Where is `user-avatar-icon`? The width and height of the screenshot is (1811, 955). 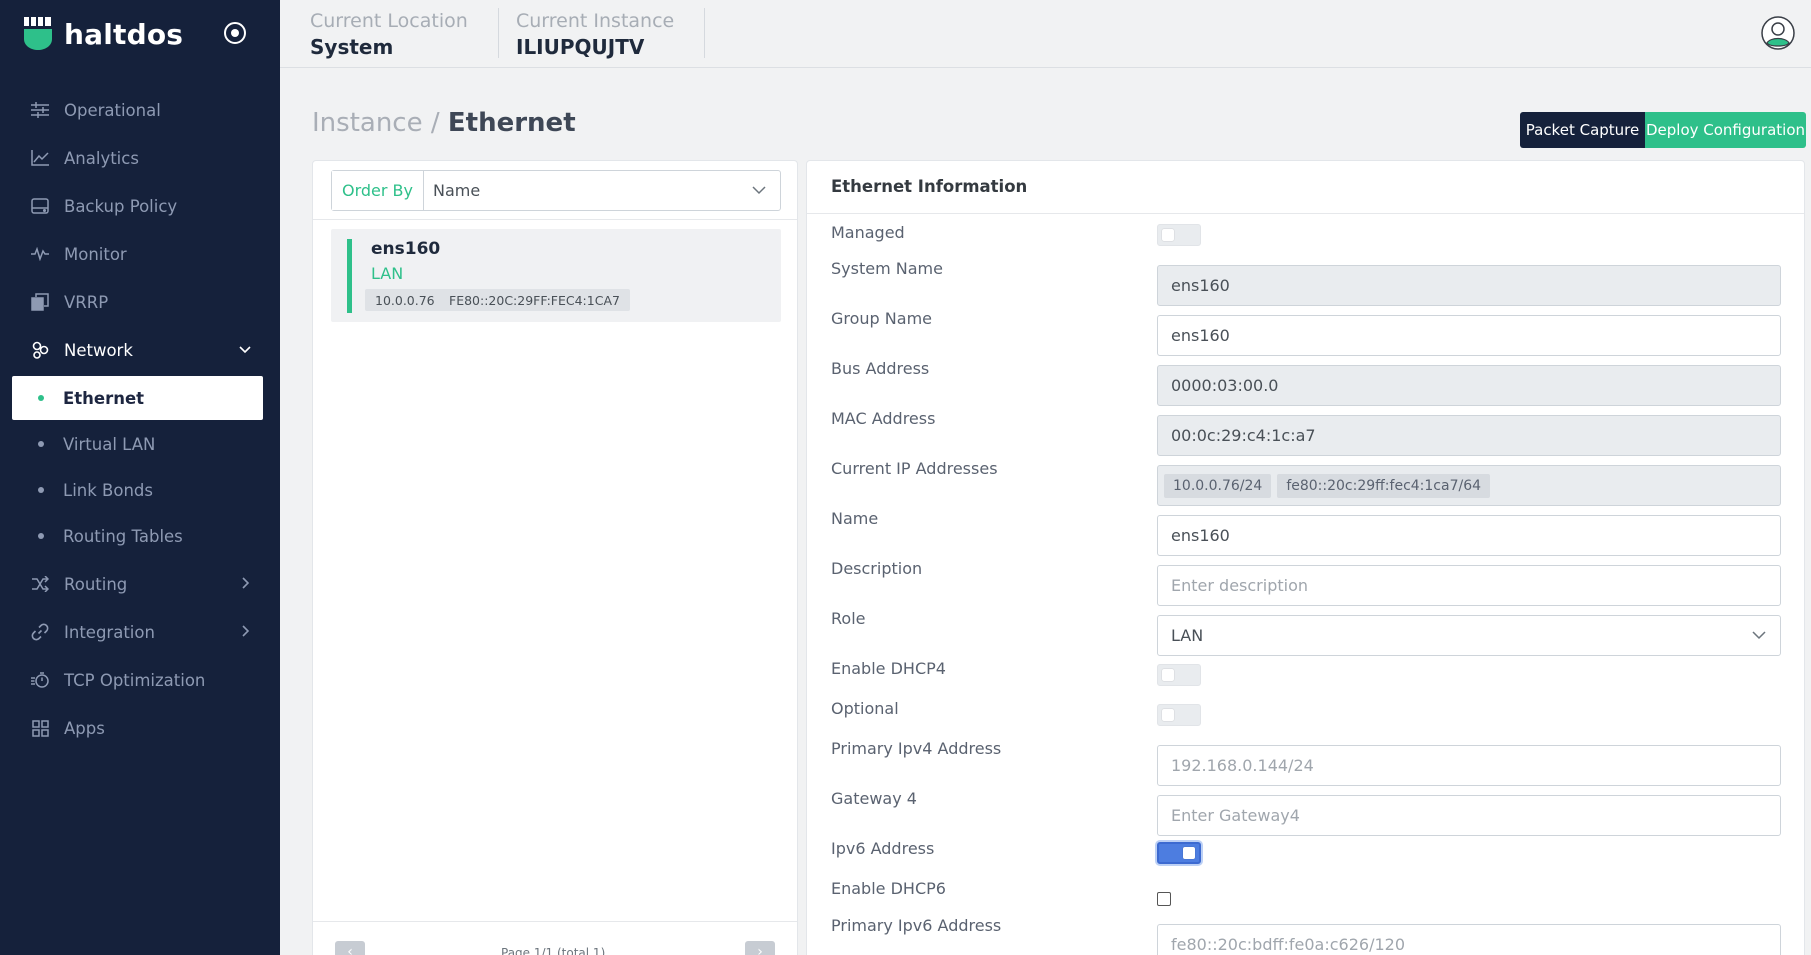
user-avatar-icon is located at coordinates (1778, 33).